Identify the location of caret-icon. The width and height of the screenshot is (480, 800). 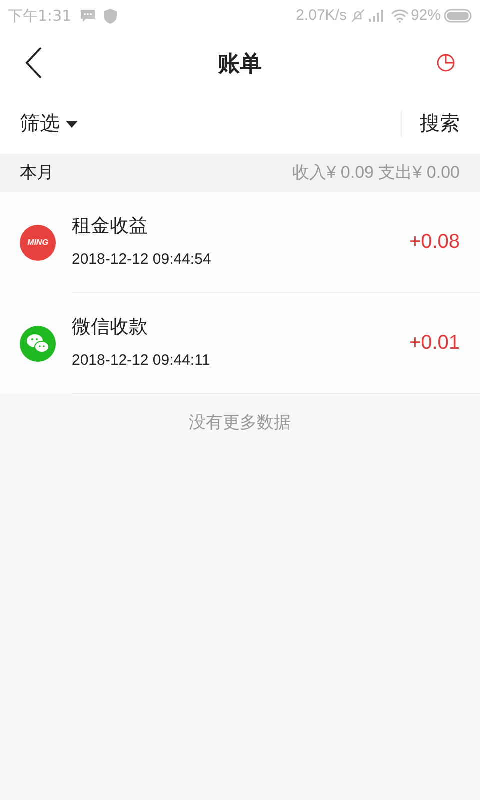
(72, 124).